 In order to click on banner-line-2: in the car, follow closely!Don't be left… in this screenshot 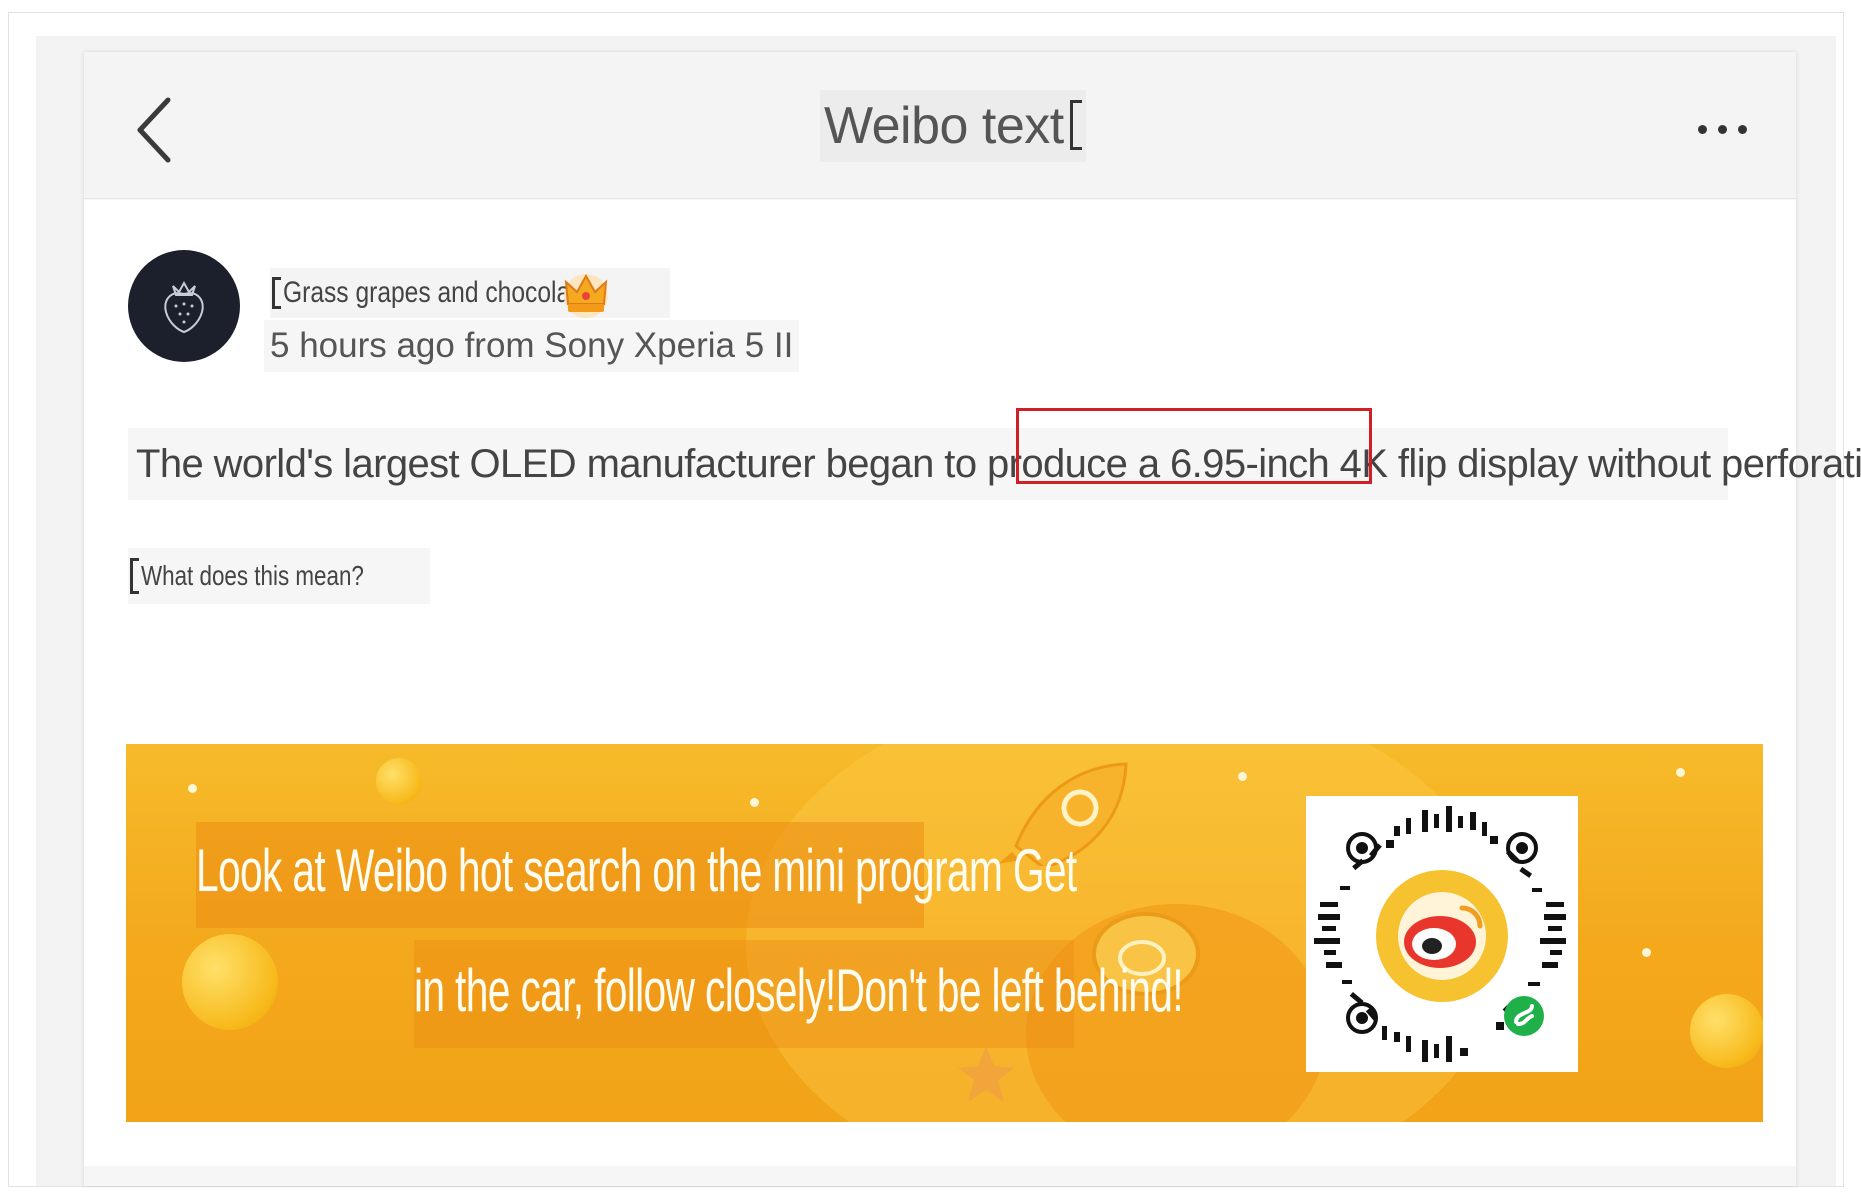, I will do `click(799, 990)`.